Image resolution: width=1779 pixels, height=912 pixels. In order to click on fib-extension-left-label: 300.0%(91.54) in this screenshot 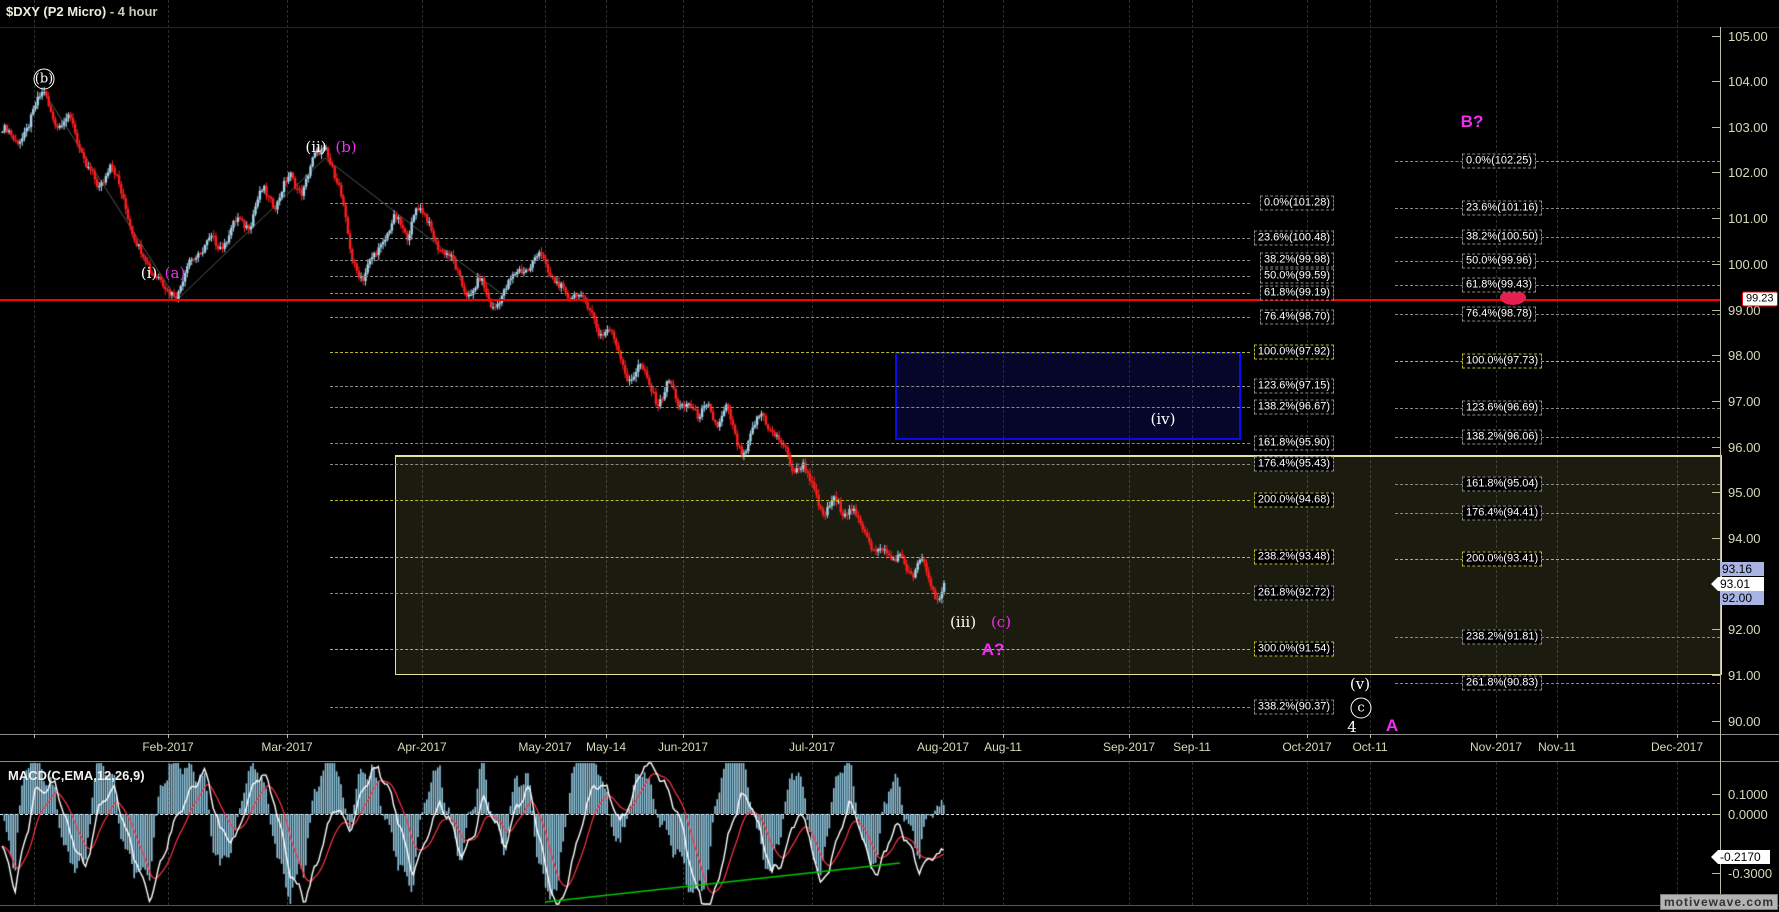, I will do `click(1293, 649)`.